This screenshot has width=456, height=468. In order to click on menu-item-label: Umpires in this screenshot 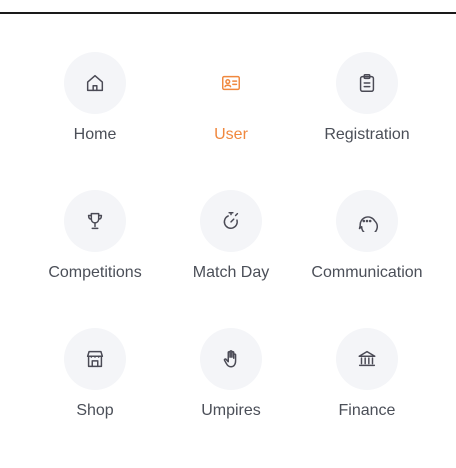, I will do `click(231, 410)`.